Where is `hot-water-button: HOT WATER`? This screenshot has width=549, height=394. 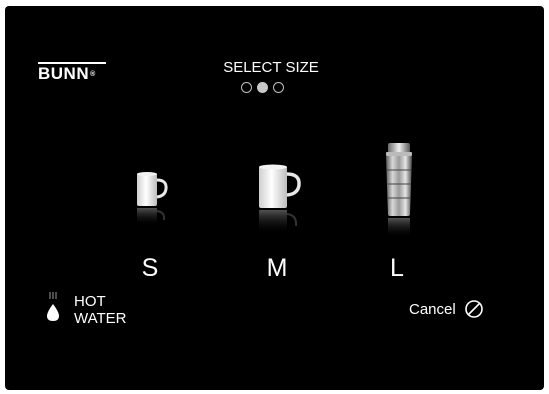 hot-water-button: HOT WATER is located at coordinates (96, 313).